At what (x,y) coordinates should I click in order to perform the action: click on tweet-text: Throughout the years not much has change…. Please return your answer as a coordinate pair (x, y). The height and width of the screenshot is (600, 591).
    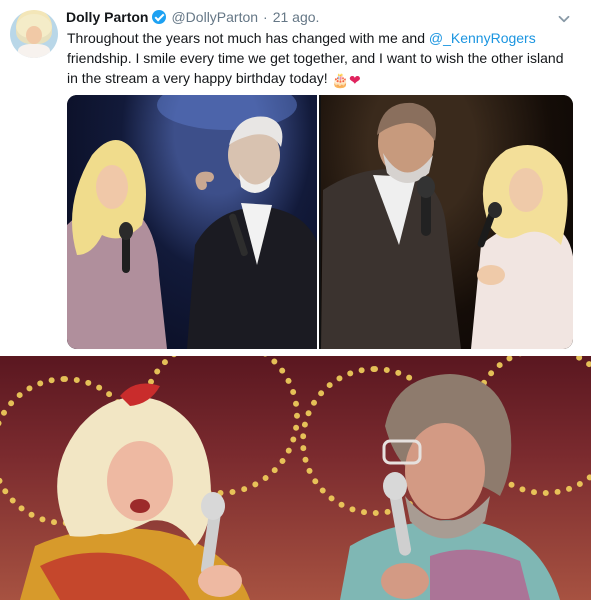
    Looking at the image, I should click on (322, 59).